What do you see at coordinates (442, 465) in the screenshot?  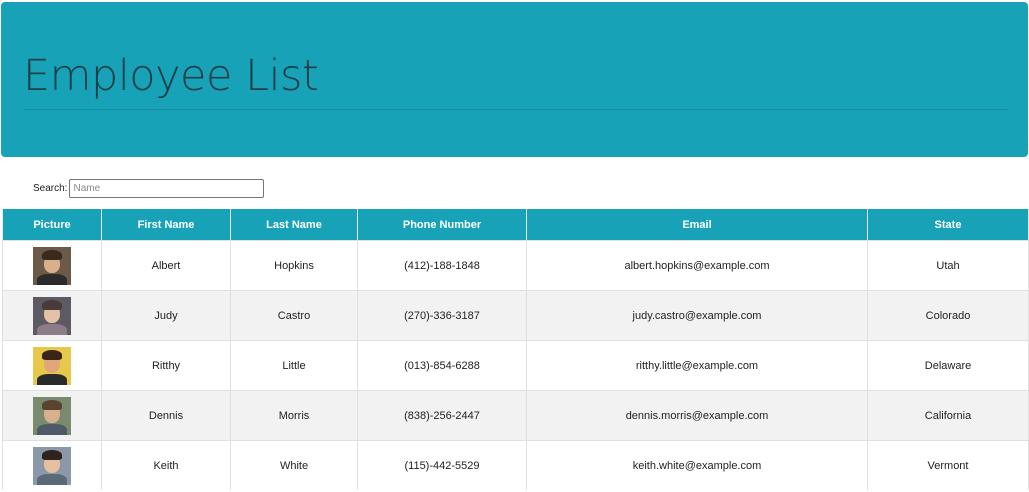 I see `phone-cell: (115)-442-5529` at bounding box center [442, 465].